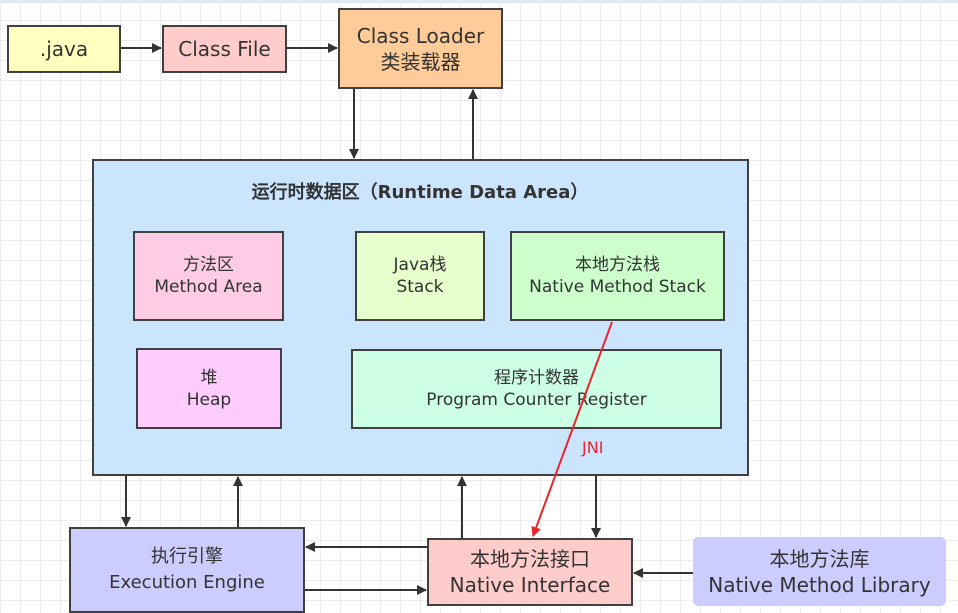 The width and height of the screenshot is (958, 613). What do you see at coordinates (572, 429) in the screenshot?
I see `jni-arrow` at bounding box center [572, 429].